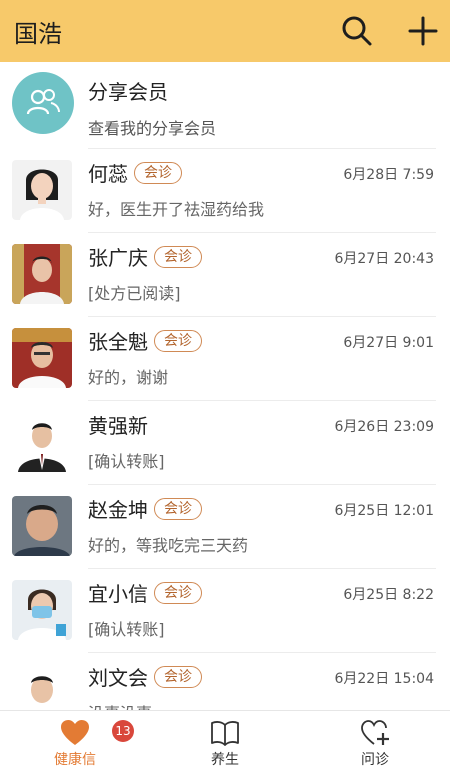 The height and width of the screenshot is (775, 450). I want to click on timestamp: 6月27日 9:01, so click(388, 343).